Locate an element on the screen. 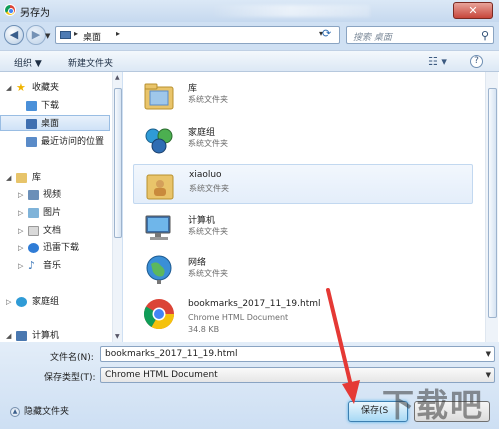  desktop-icon is located at coordinates (65, 35).